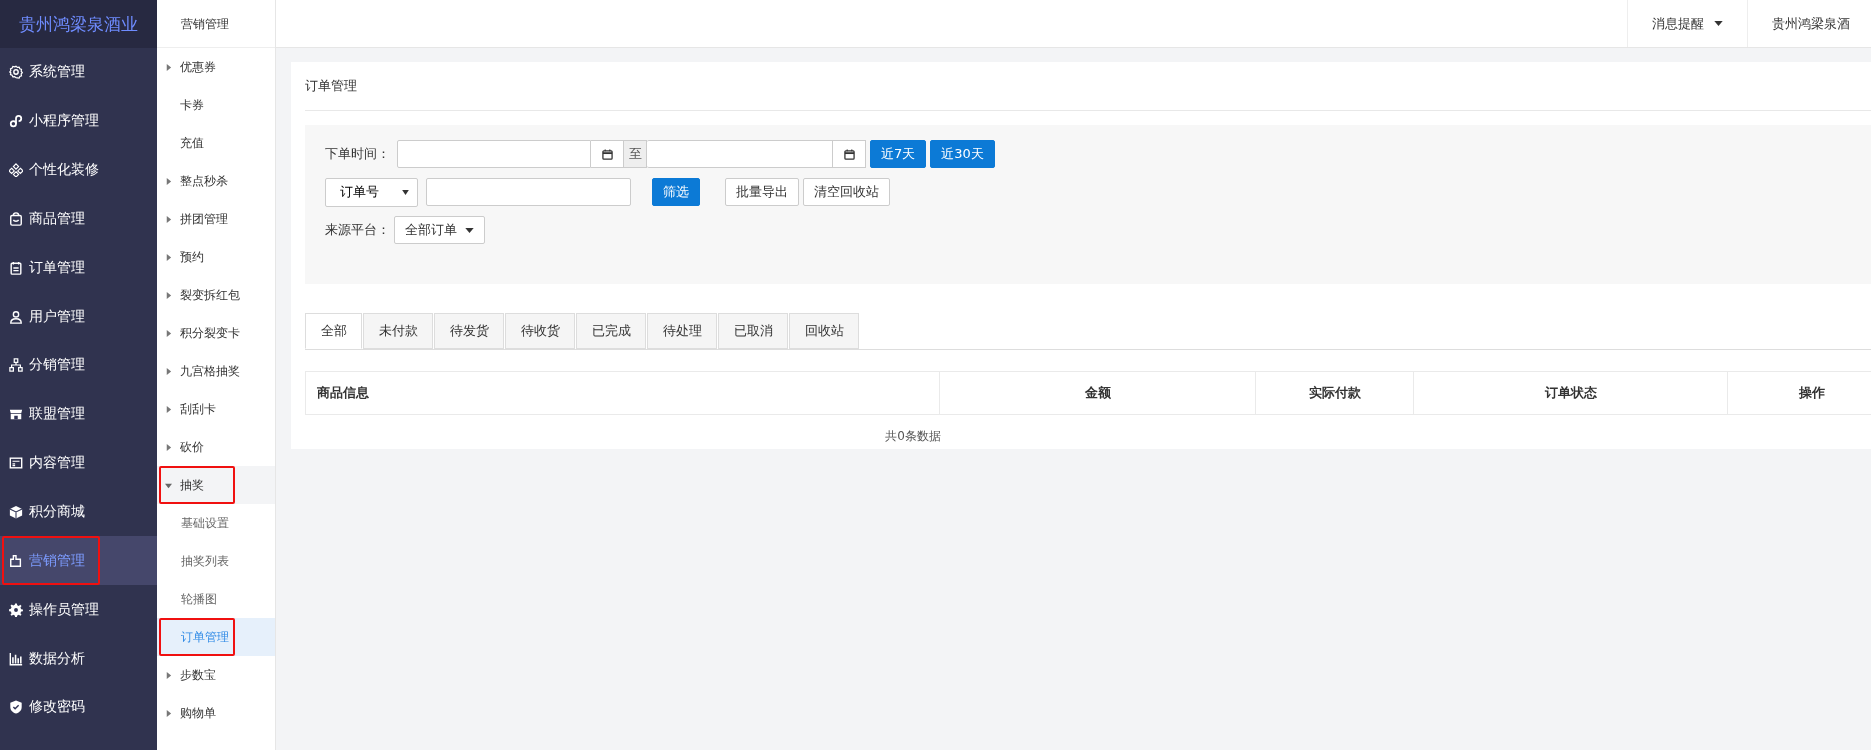 This screenshot has height=750, width=1871. What do you see at coordinates (357, 230) in the screenshot?
I see `field-label: 来源平台：` at bounding box center [357, 230].